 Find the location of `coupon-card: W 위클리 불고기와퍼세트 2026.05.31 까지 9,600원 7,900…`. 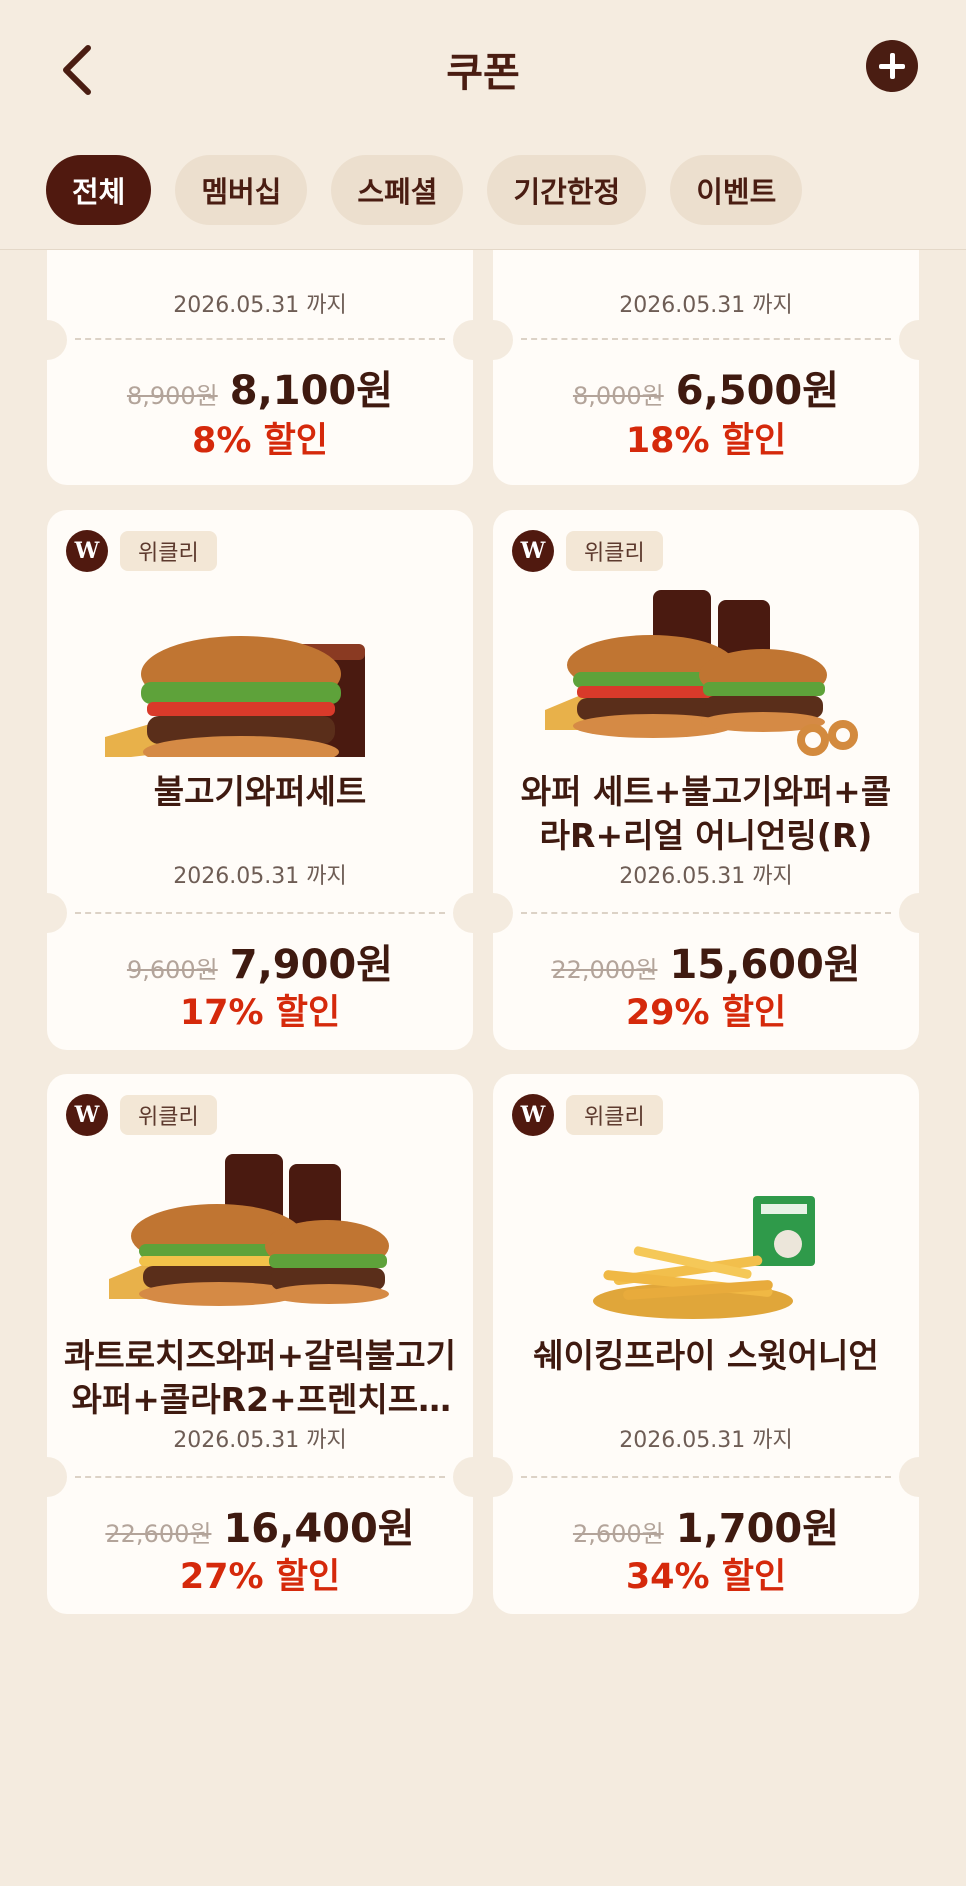

coupon-card: W 위클리 불고기와퍼세트 2026.05.31 까지 9,600원 7,900… is located at coordinates (260, 780).